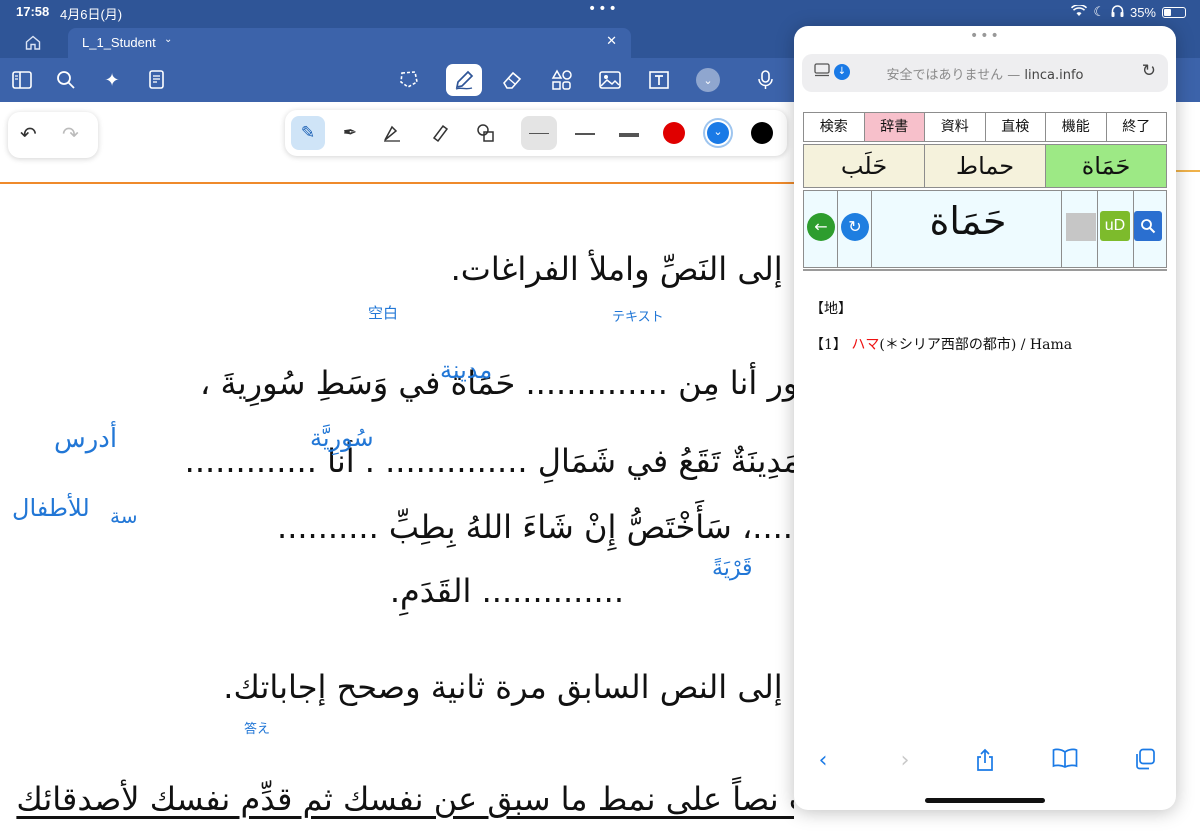 The image size is (1200, 834). I want to click on share-icon, so click(985, 763).